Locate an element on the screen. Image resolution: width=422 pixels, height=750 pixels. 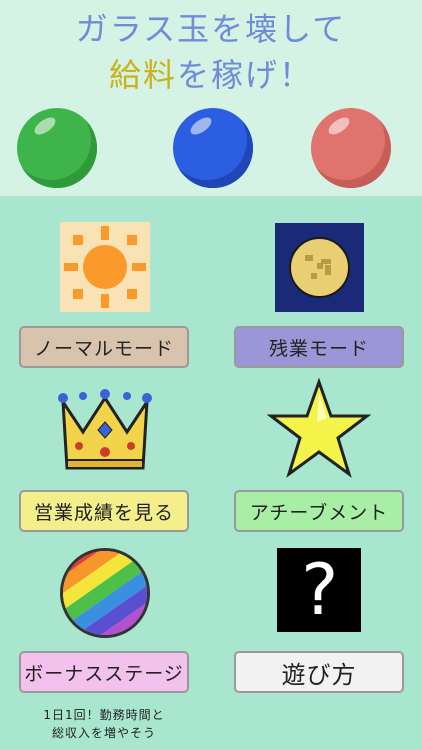
view-results-button: 営業成績を見る is located at coordinates (104, 511).